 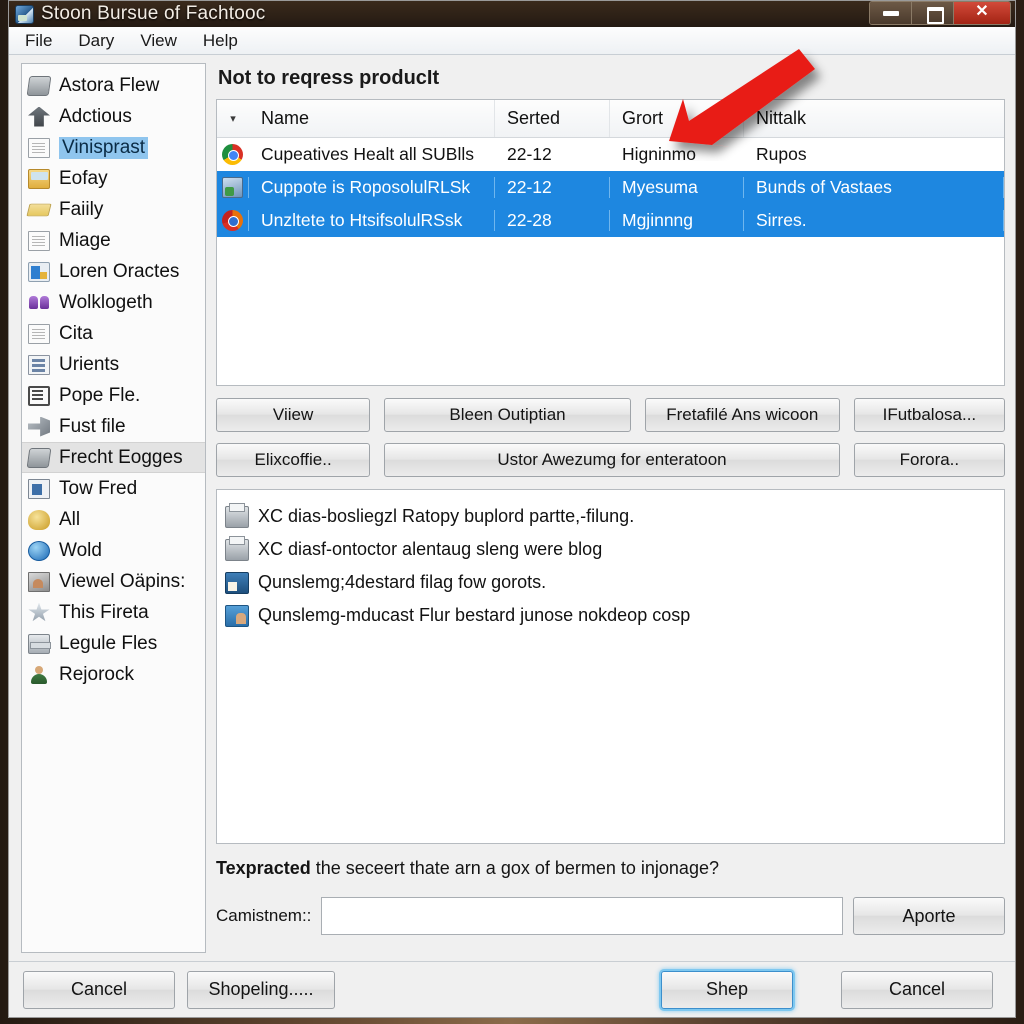 I want to click on person-icon, so click(x=39, y=675).